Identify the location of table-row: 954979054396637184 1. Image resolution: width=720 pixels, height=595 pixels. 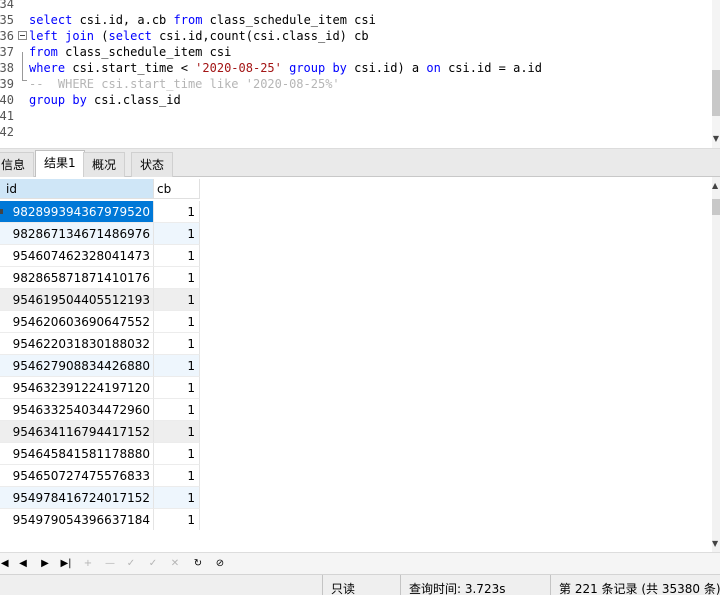
(100, 519).